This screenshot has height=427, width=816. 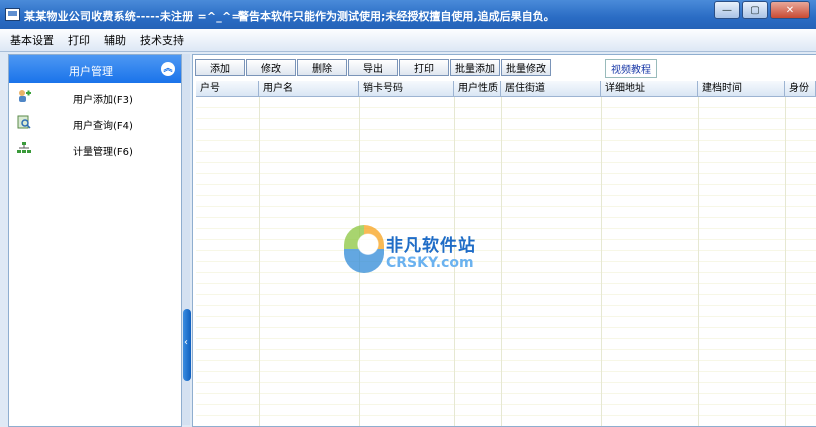 I want to click on user-add-icon, so click(x=25, y=96).